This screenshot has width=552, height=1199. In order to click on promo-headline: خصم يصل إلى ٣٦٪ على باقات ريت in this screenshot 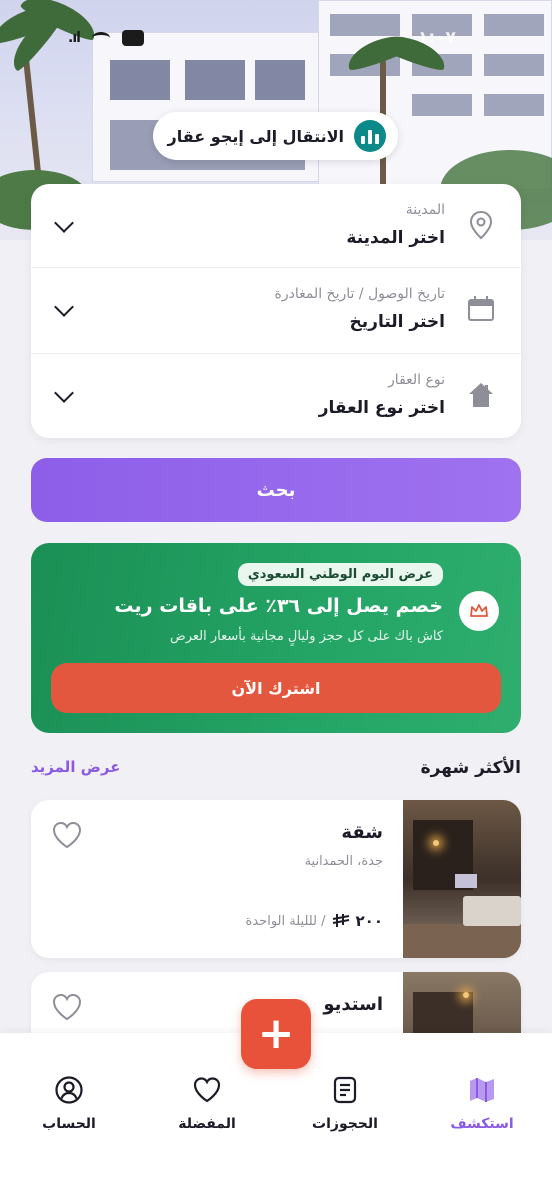, I will do `click(278, 606)`.